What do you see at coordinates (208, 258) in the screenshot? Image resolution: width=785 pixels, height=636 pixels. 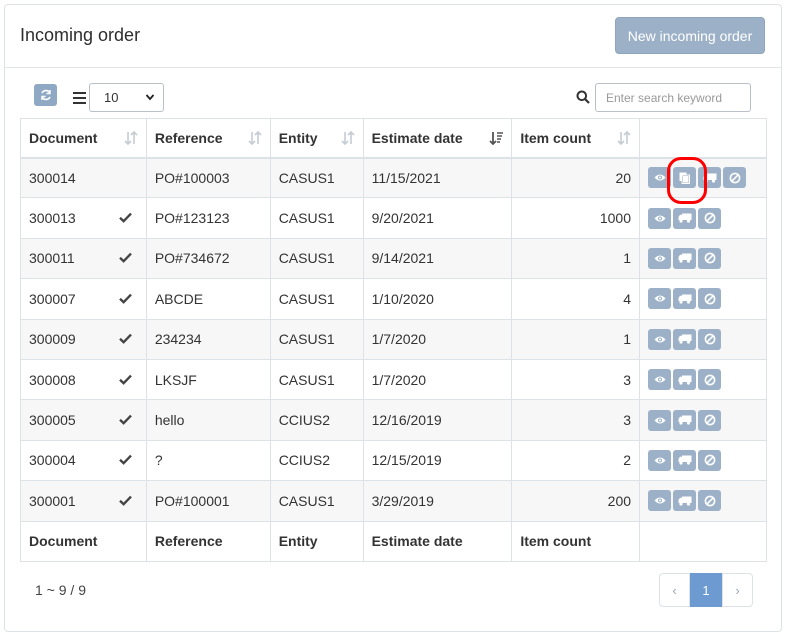 I see `cell-reference: PO#734672` at bounding box center [208, 258].